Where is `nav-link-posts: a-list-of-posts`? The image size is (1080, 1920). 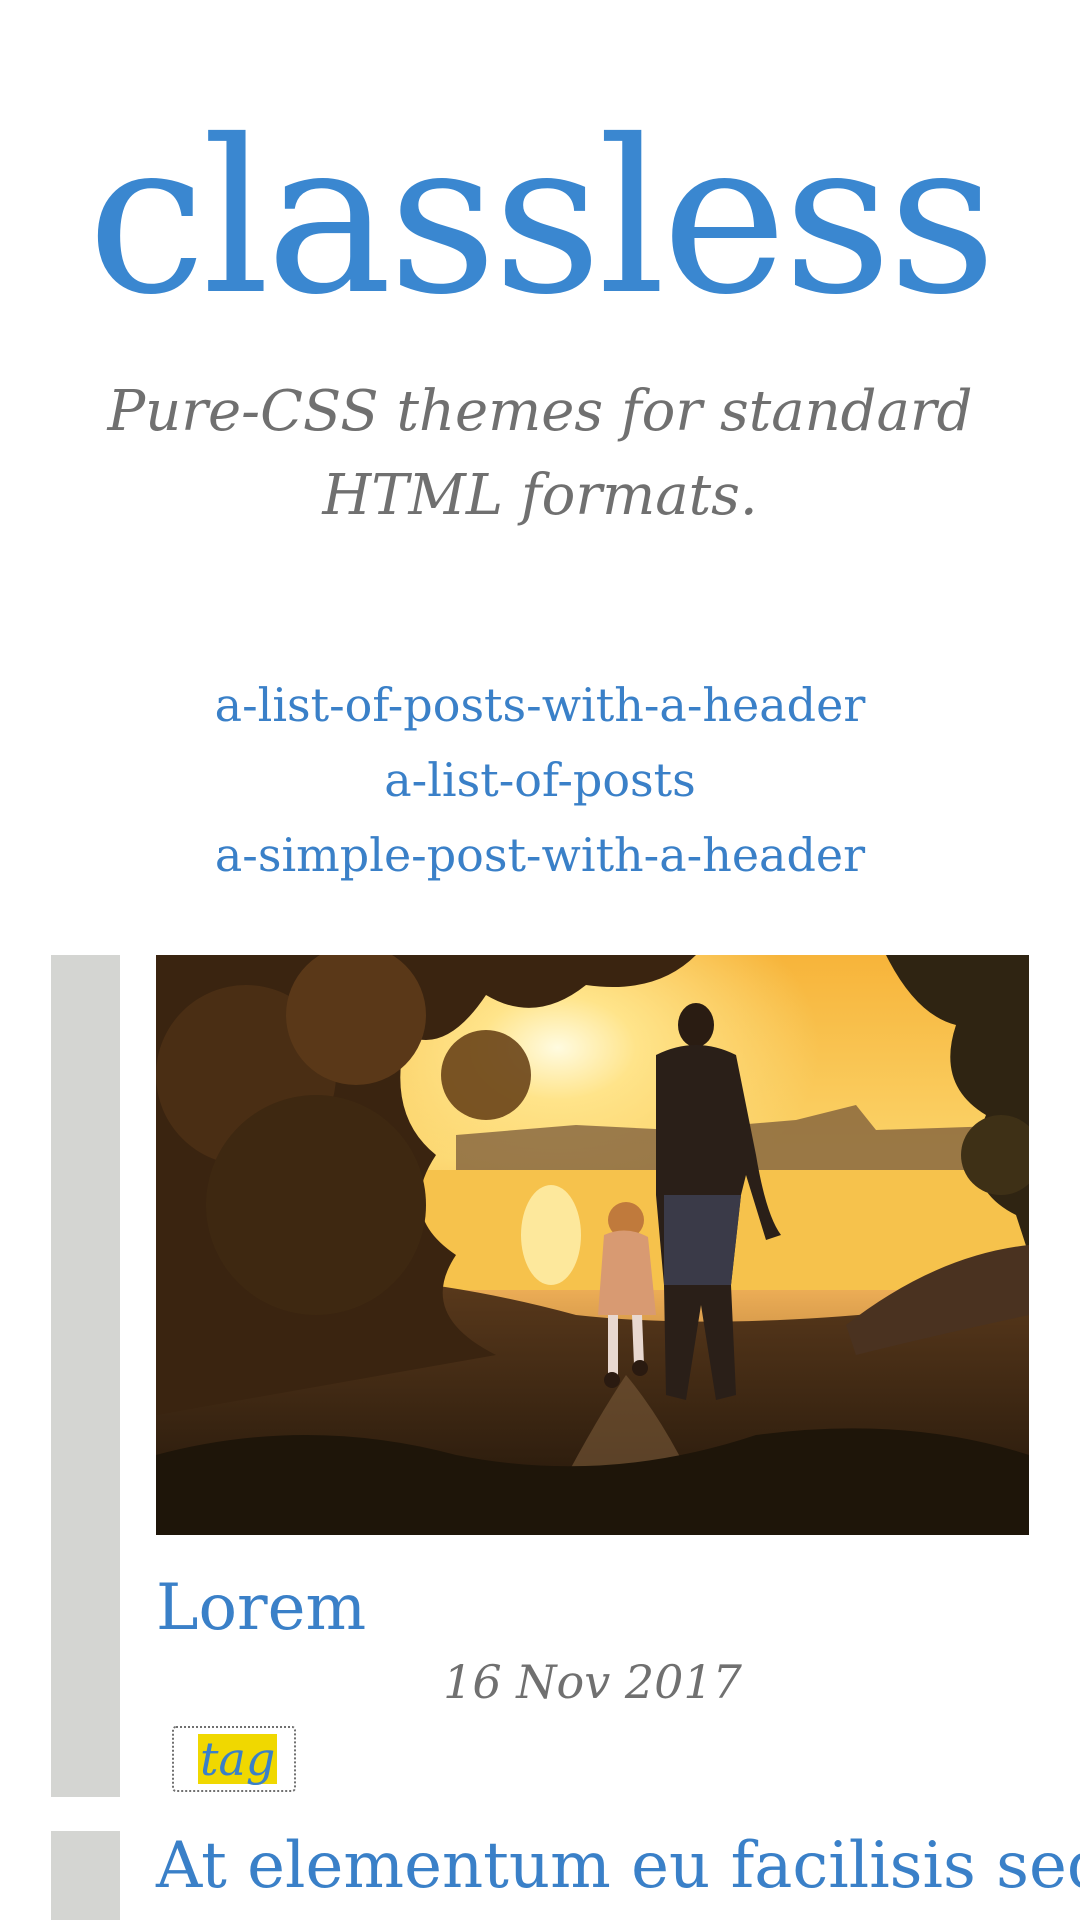 nav-link-posts: a-list-of-posts is located at coordinates (540, 780).